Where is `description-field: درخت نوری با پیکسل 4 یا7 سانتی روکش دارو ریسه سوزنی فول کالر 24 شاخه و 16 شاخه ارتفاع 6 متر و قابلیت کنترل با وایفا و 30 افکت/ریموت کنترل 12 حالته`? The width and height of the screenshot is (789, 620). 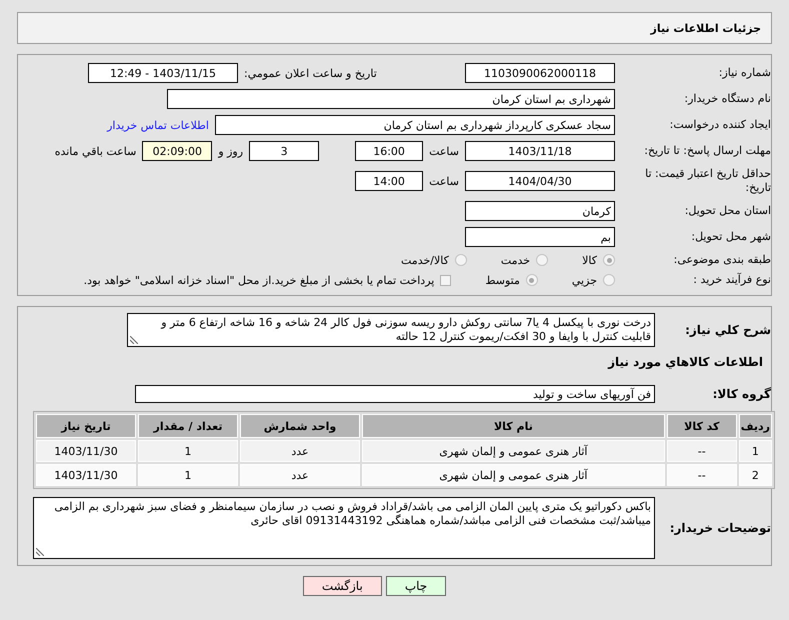 description-field: درخت نوری با پیکسل 4 یا7 سانتی روکش دارو ریسه سوزنی فول کالر 24 شاخه و 16 شاخه ارتفاع 6 متر و قابلیت کنترل با وایفا و 30 افکت/ریموت کنترل 12 حالته is located at coordinates (391, 330).